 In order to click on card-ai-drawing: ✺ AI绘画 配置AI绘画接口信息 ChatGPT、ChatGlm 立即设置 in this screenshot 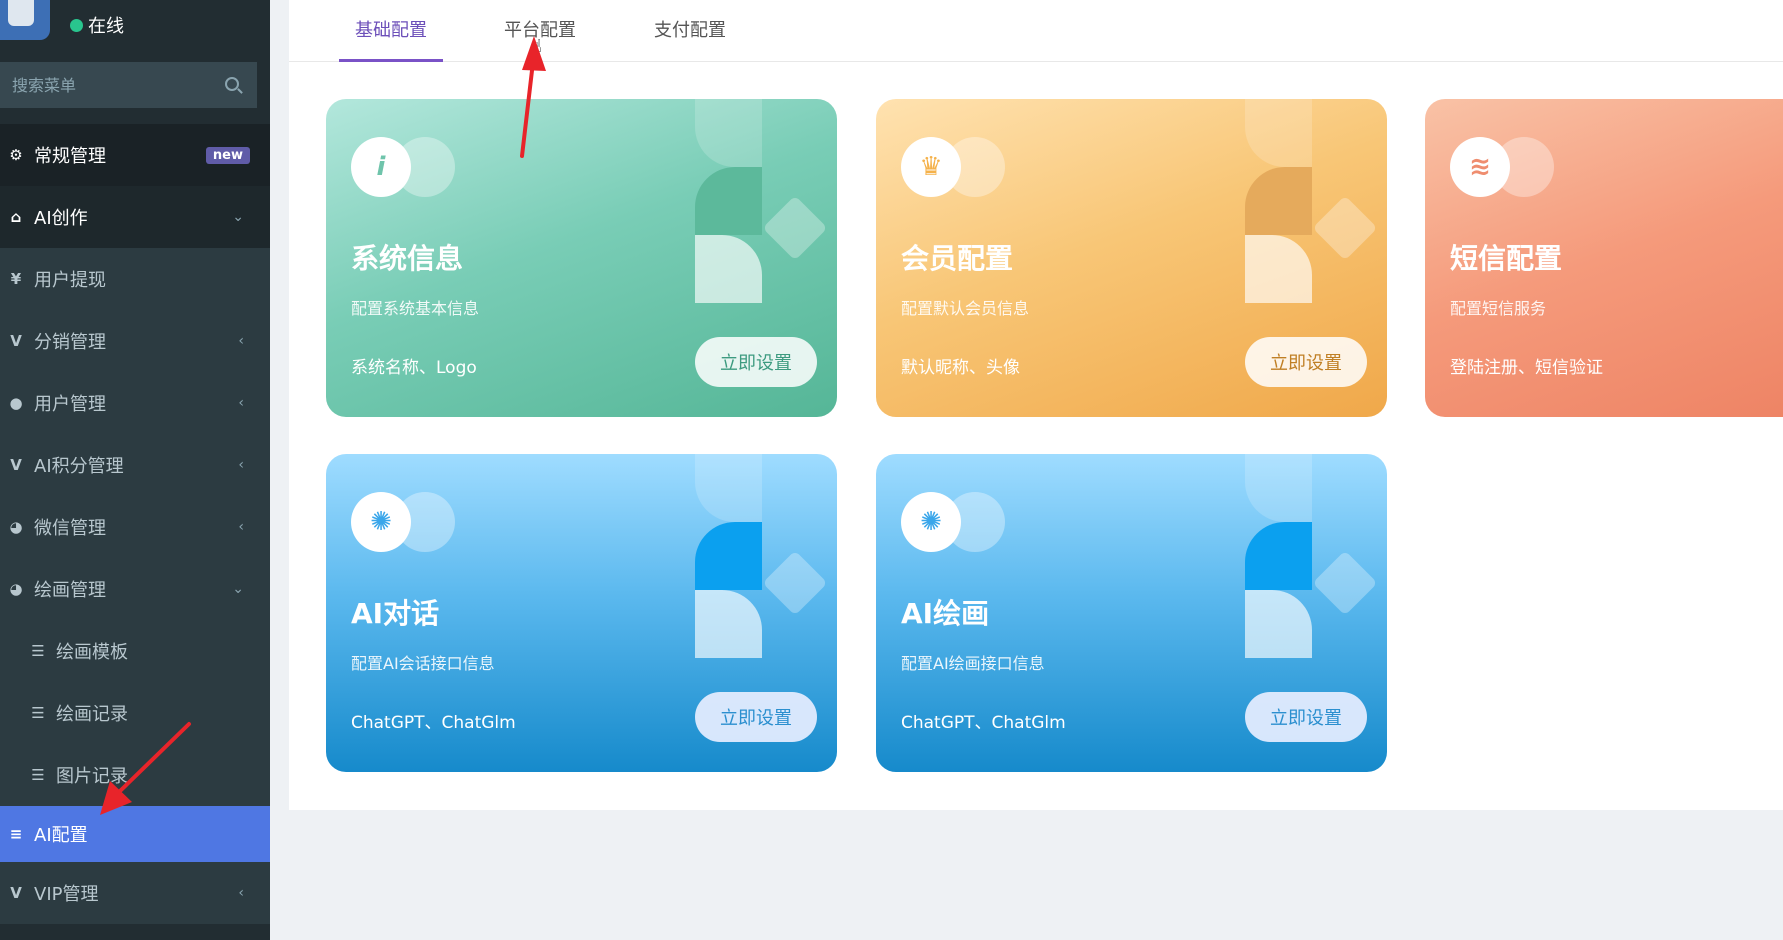, I will do `click(1131, 613)`.